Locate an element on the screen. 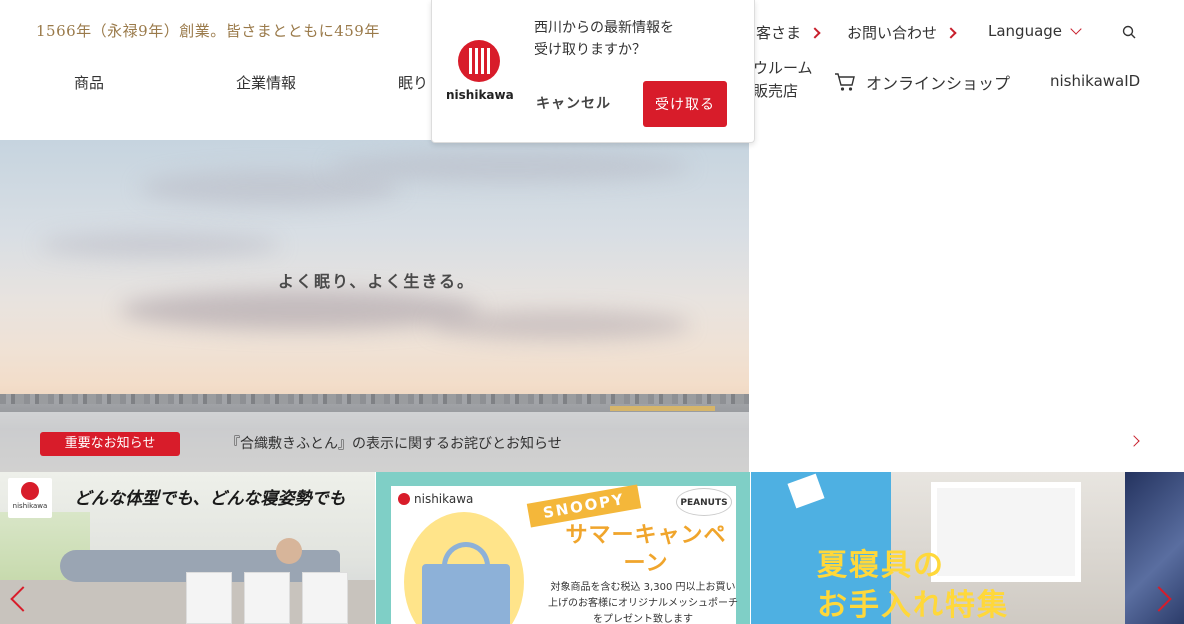 The height and width of the screenshot is (624, 1184). language-dropdown: Language is located at coordinates (1035, 31).